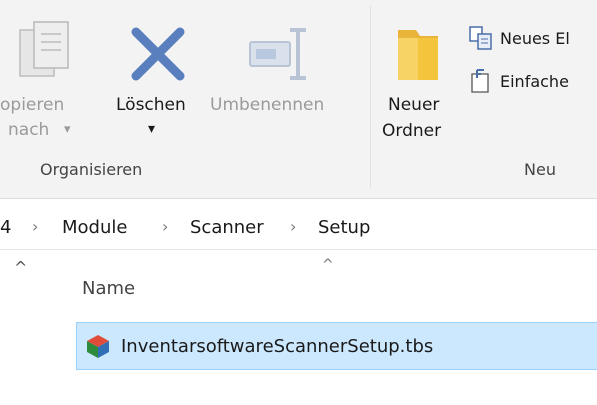 The image size is (597, 405). I want to click on new-item-label: Neues El, so click(535, 38).